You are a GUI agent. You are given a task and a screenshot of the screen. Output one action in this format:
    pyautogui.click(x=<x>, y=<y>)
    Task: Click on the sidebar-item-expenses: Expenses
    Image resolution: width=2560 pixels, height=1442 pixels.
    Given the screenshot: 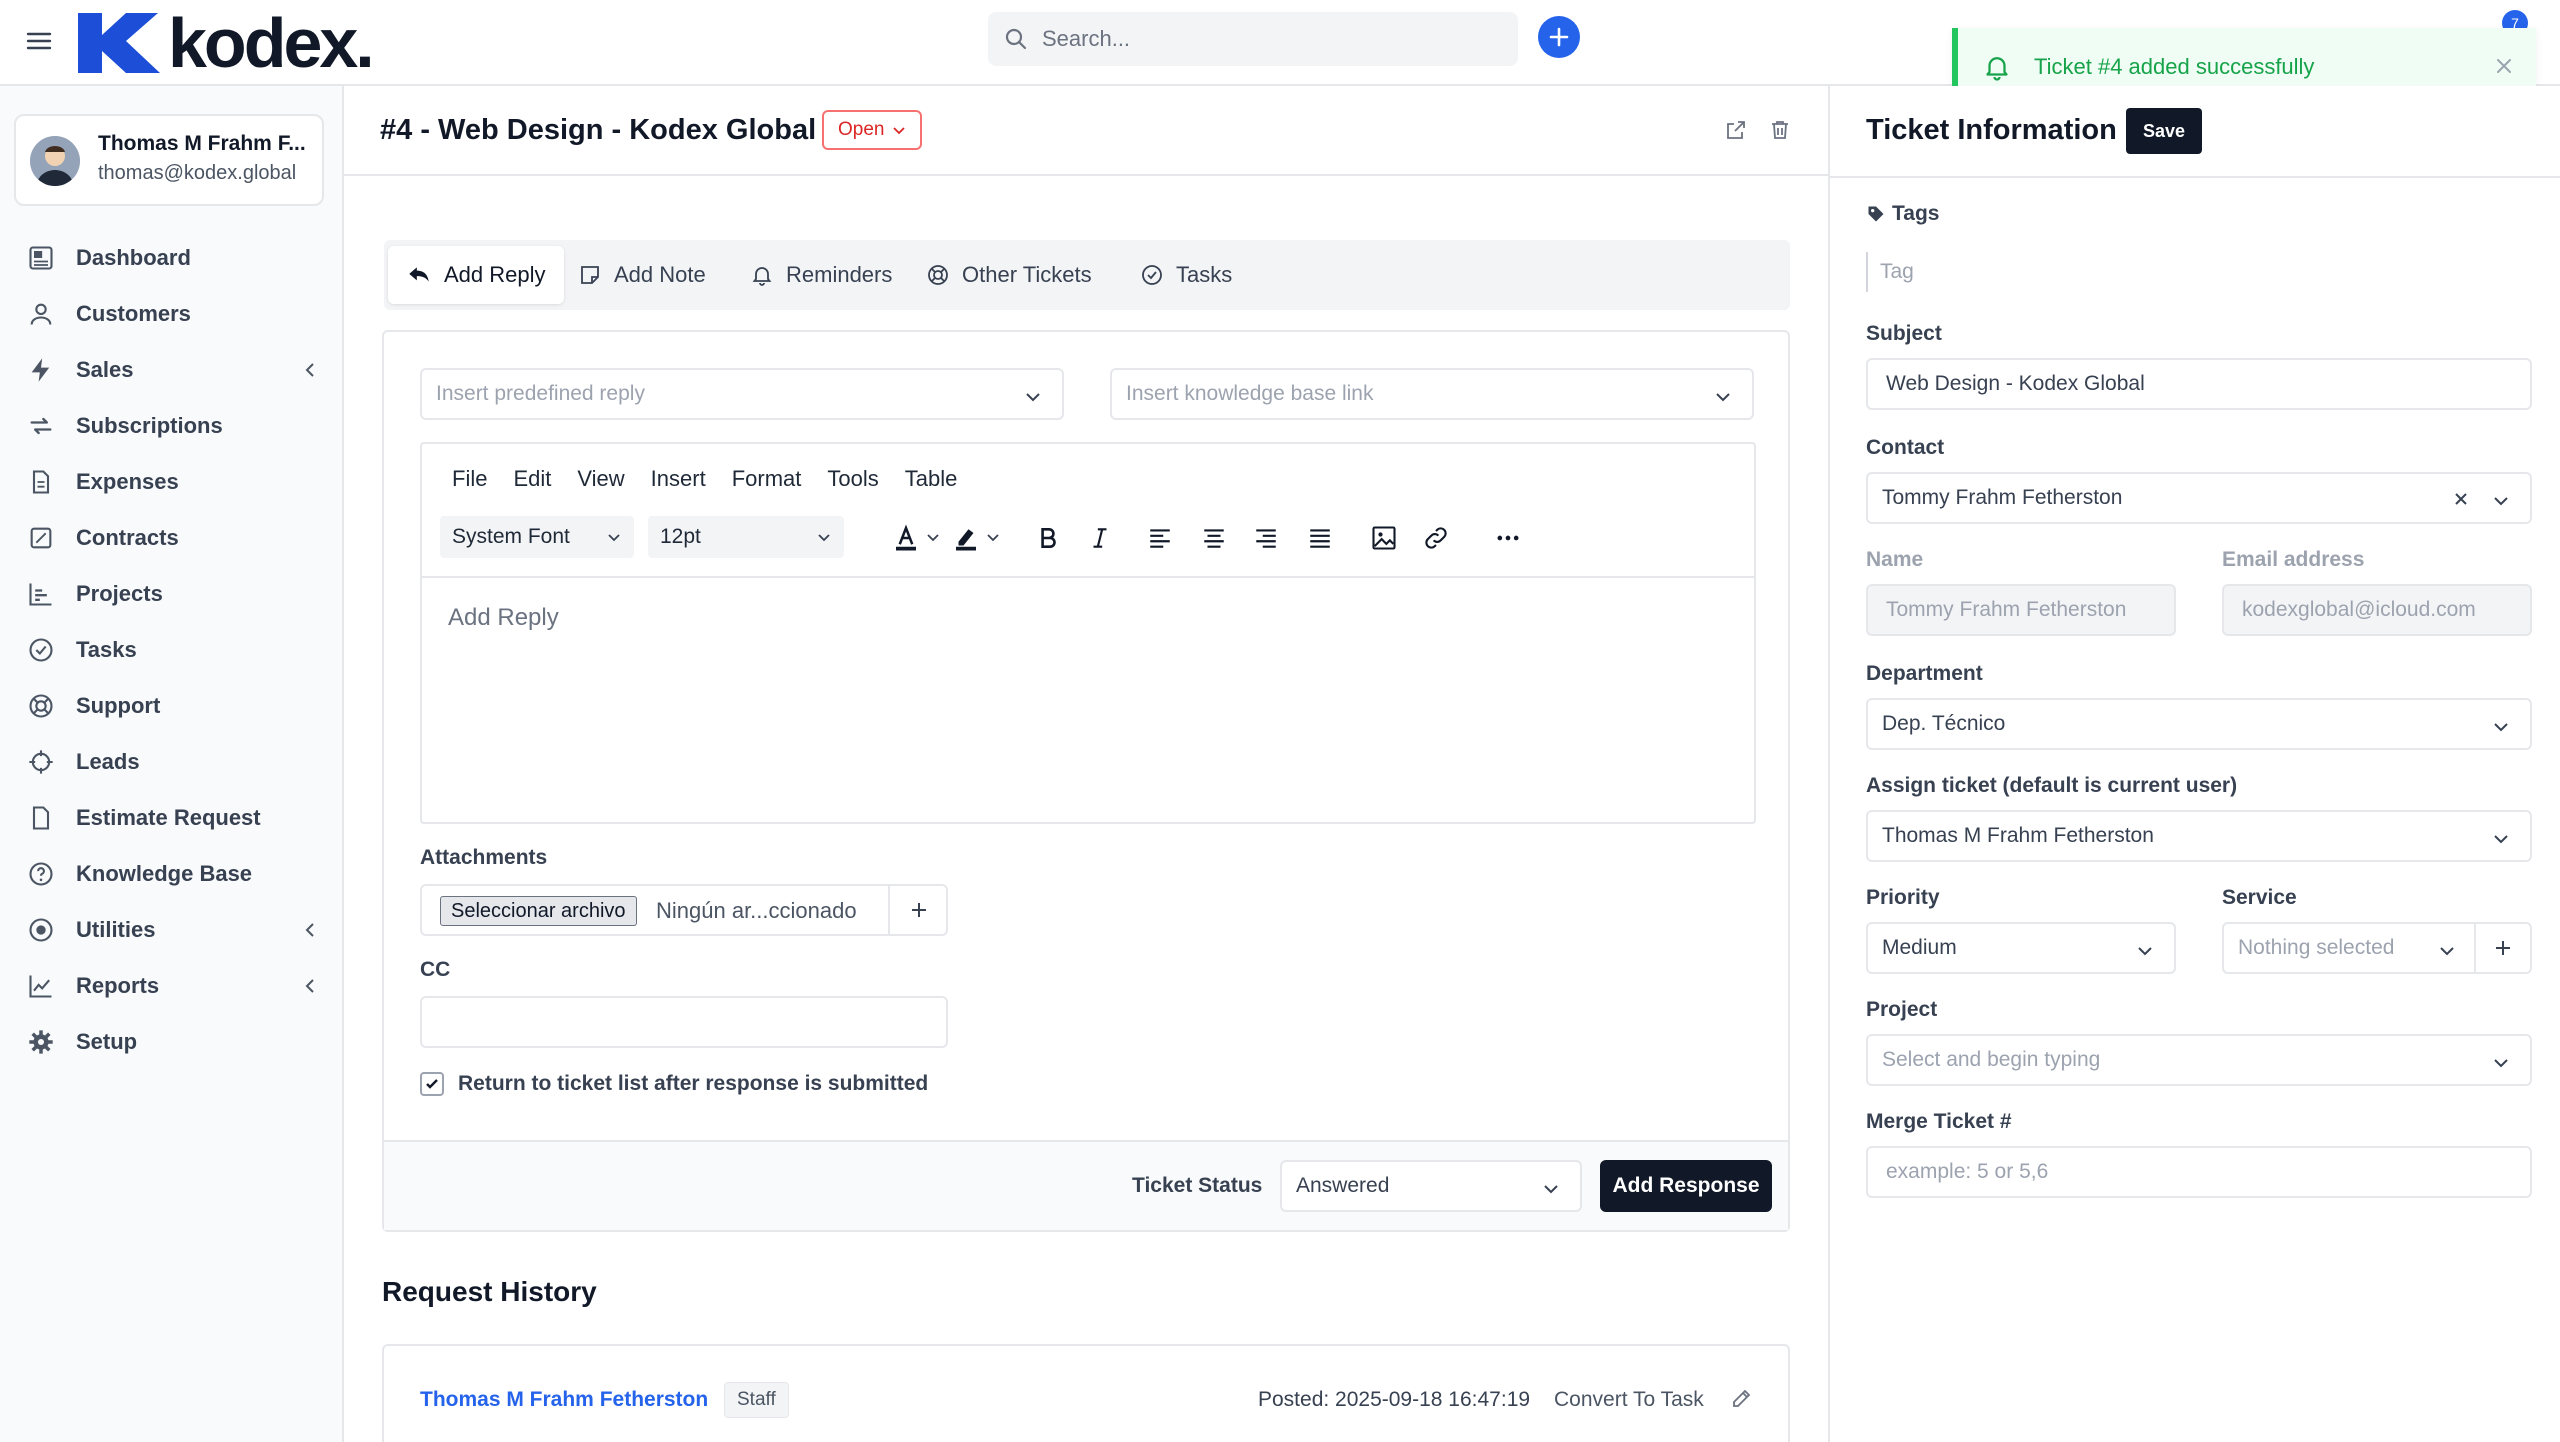 What is the action you would take?
    pyautogui.click(x=174, y=482)
    